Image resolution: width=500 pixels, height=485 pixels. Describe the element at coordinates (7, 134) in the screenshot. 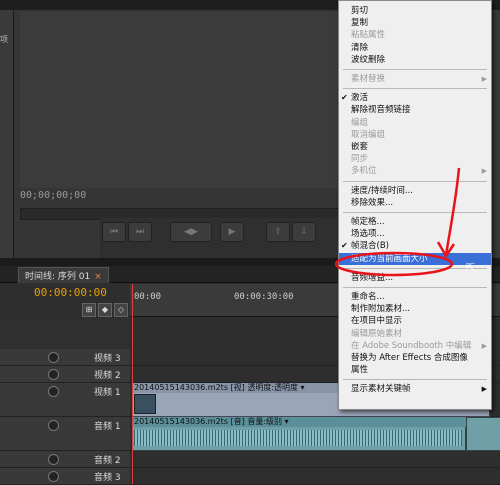

I see `project-panel-strip` at that location.